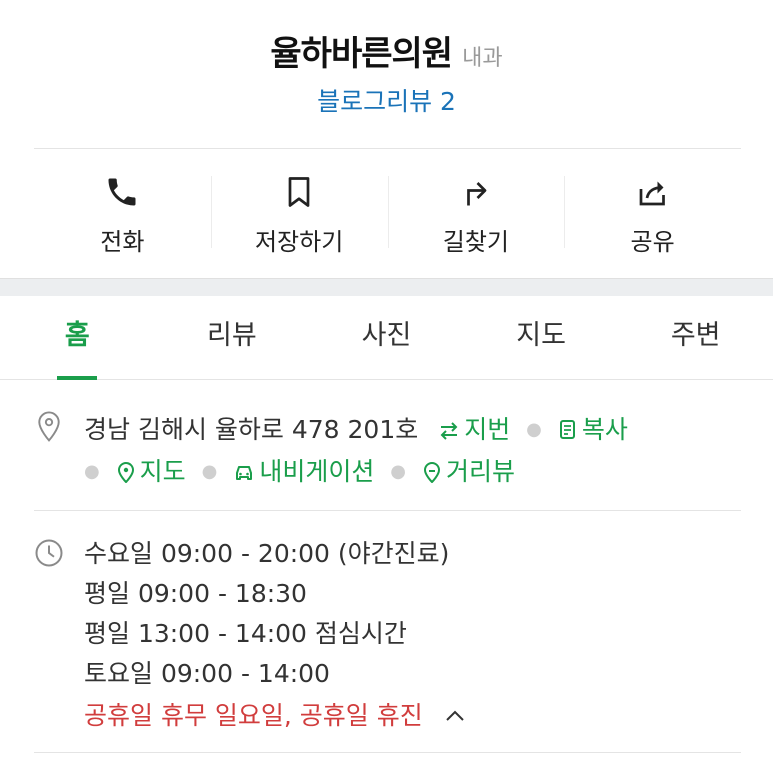 The width and height of the screenshot is (773, 767). Describe the element at coordinates (245, 633) in the screenshot. I see `hours-line: 평일 13:00 - 14:00 점심시간` at that location.